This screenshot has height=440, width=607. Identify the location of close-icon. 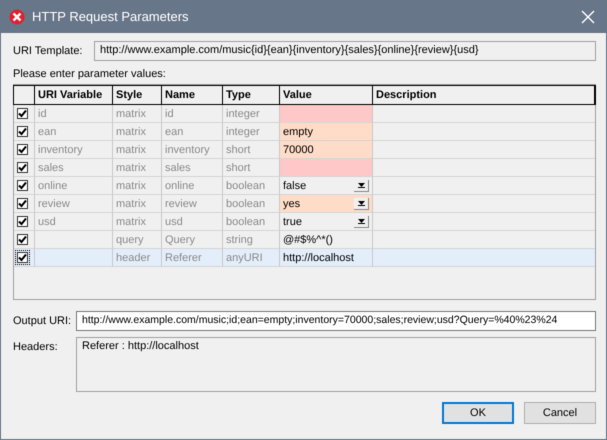
(588, 17).